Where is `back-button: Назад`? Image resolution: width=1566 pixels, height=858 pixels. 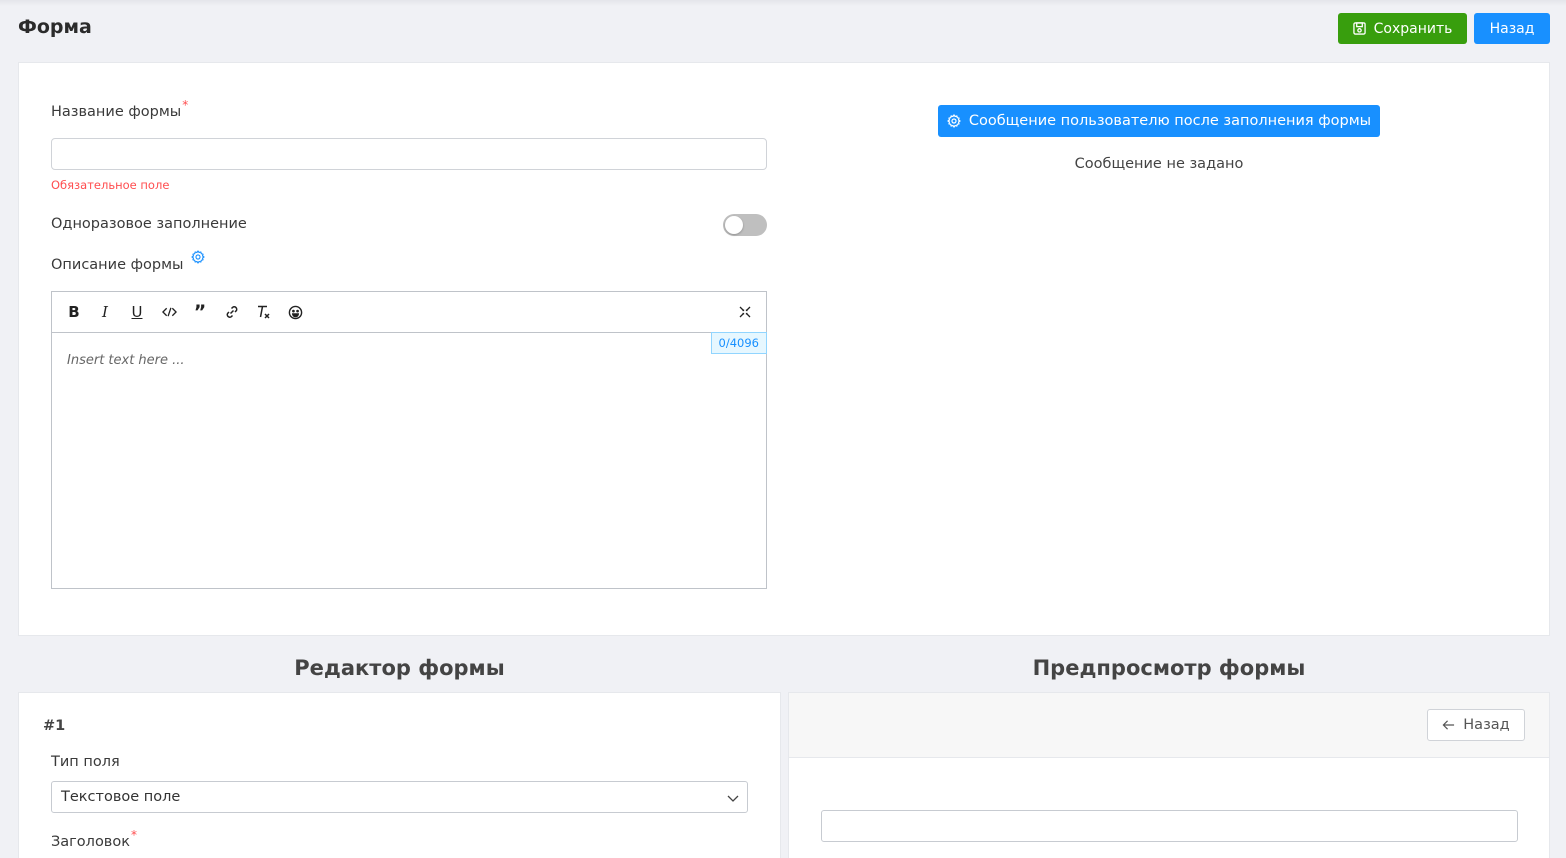
back-button: Назад is located at coordinates (1512, 28).